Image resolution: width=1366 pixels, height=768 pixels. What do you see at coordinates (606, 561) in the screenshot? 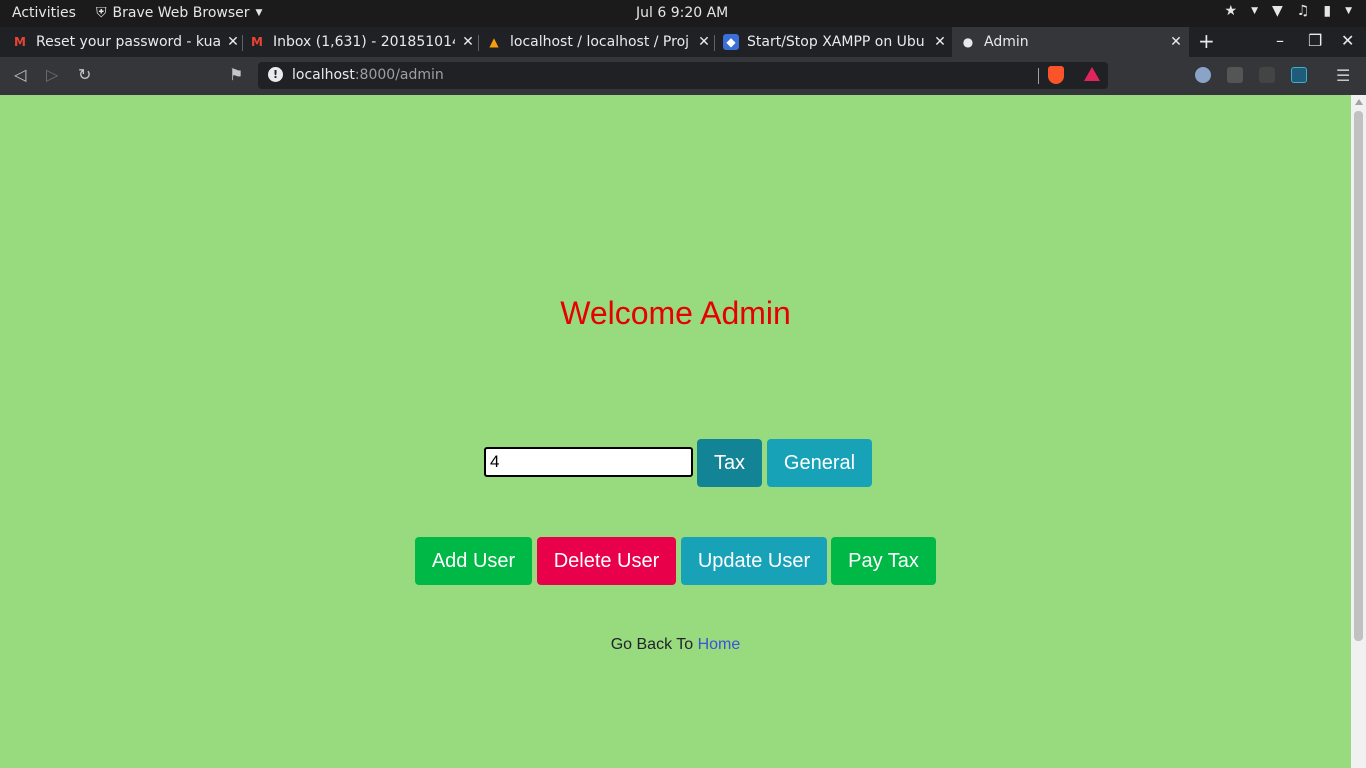
I see `delete-user-button: Delete User` at bounding box center [606, 561].